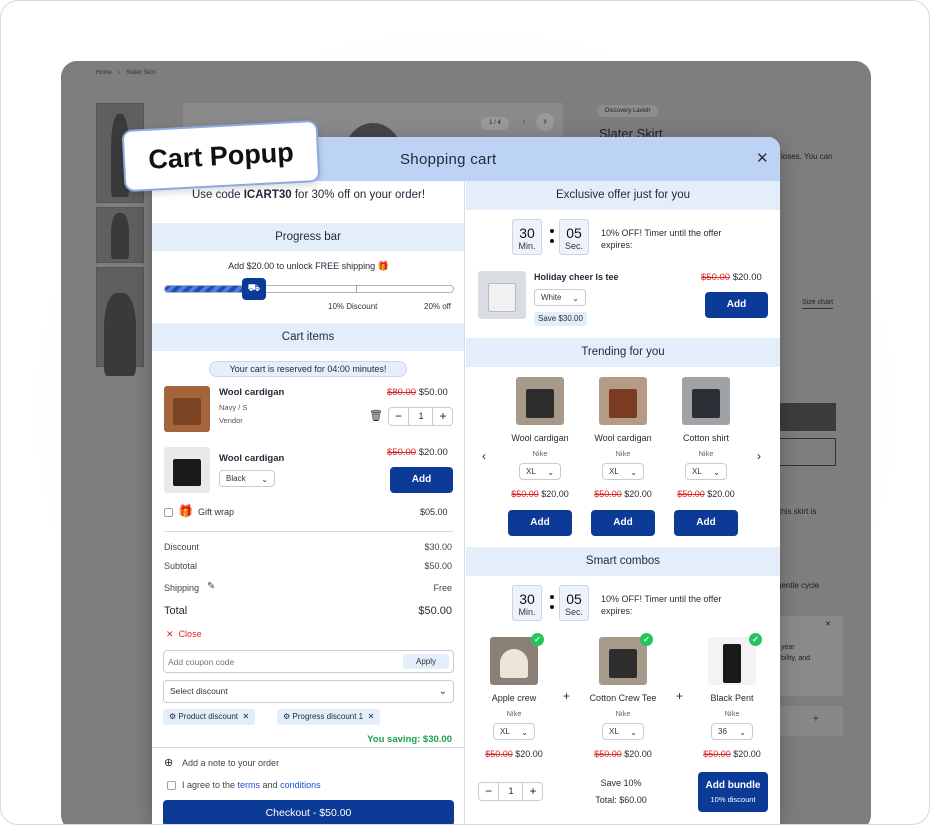 The height and width of the screenshot is (825, 930). Describe the element at coordinates (818, 304) in the screenshot. I see `size-chart-link: Size chart` at that location.